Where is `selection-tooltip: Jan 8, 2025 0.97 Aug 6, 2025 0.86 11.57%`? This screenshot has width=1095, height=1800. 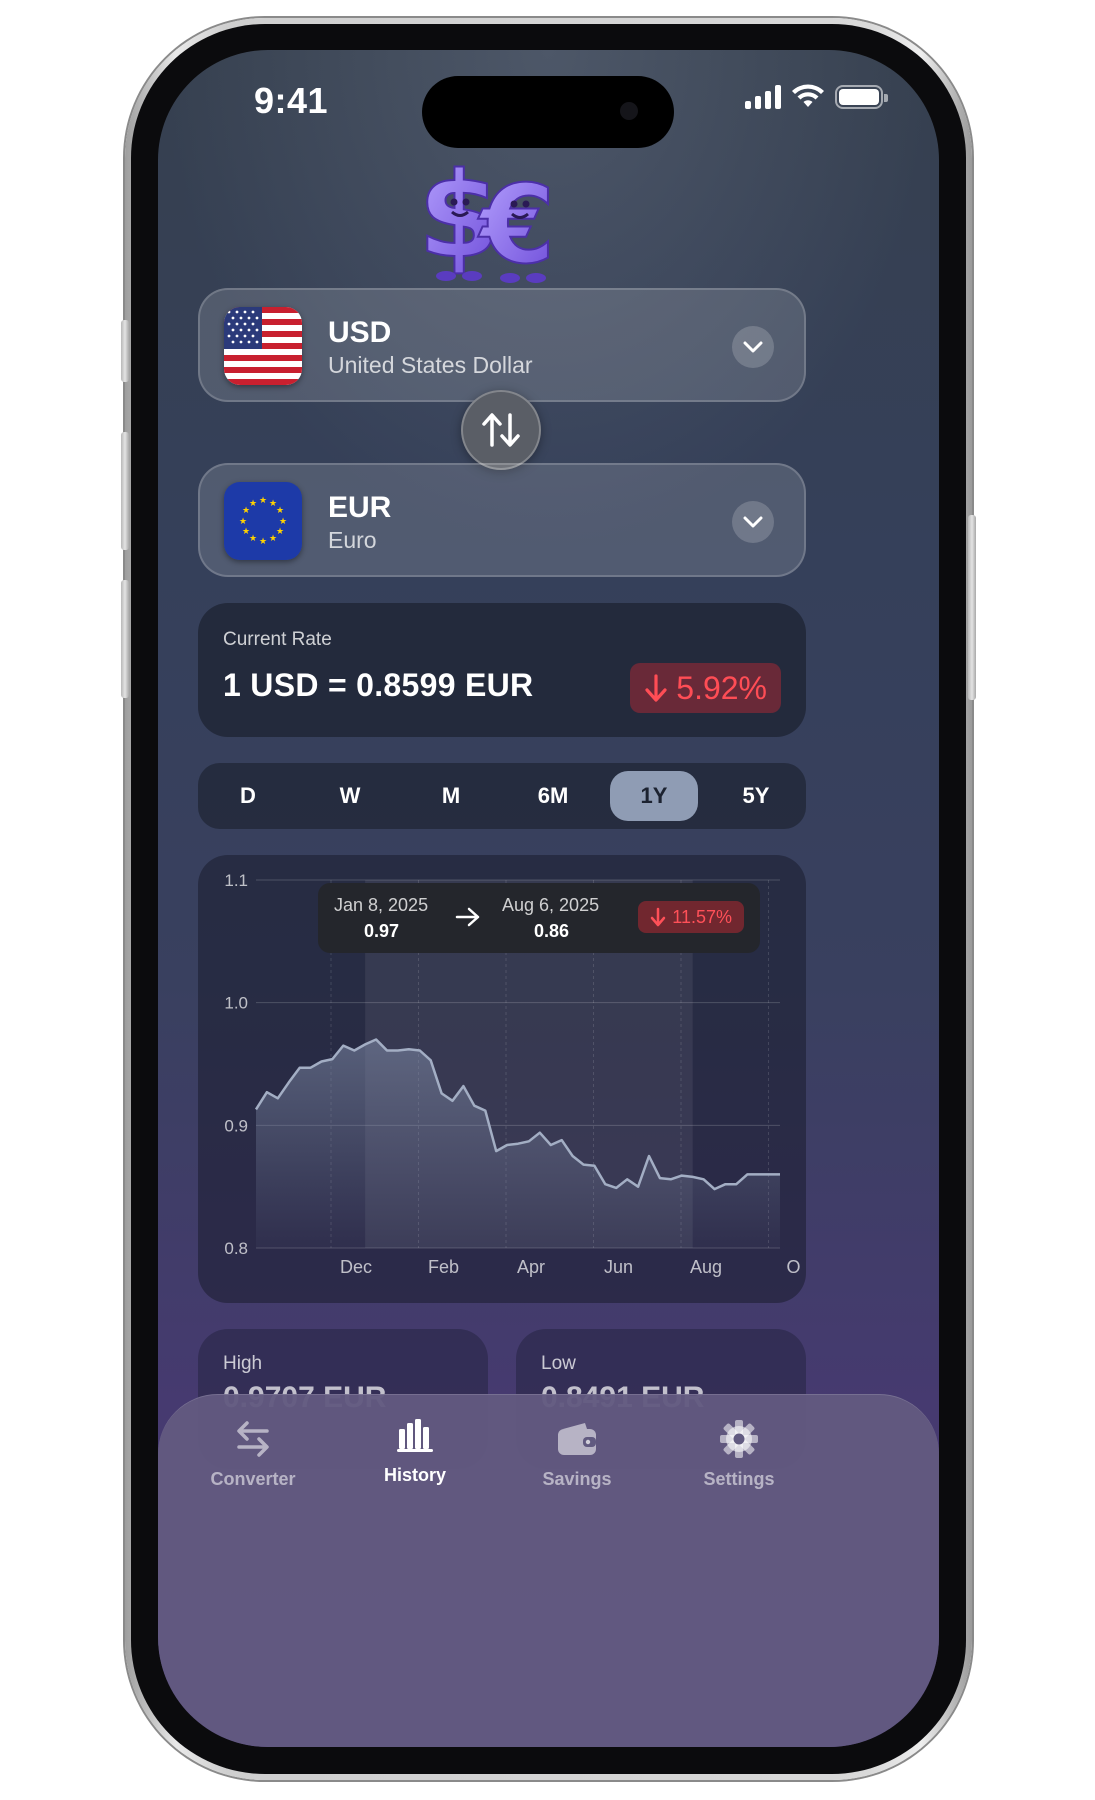
selection-tooltip: Jan 8, 2025 0.97 Aug 6, 2025 0.86 11.57% is located at coordinates (539, 918).